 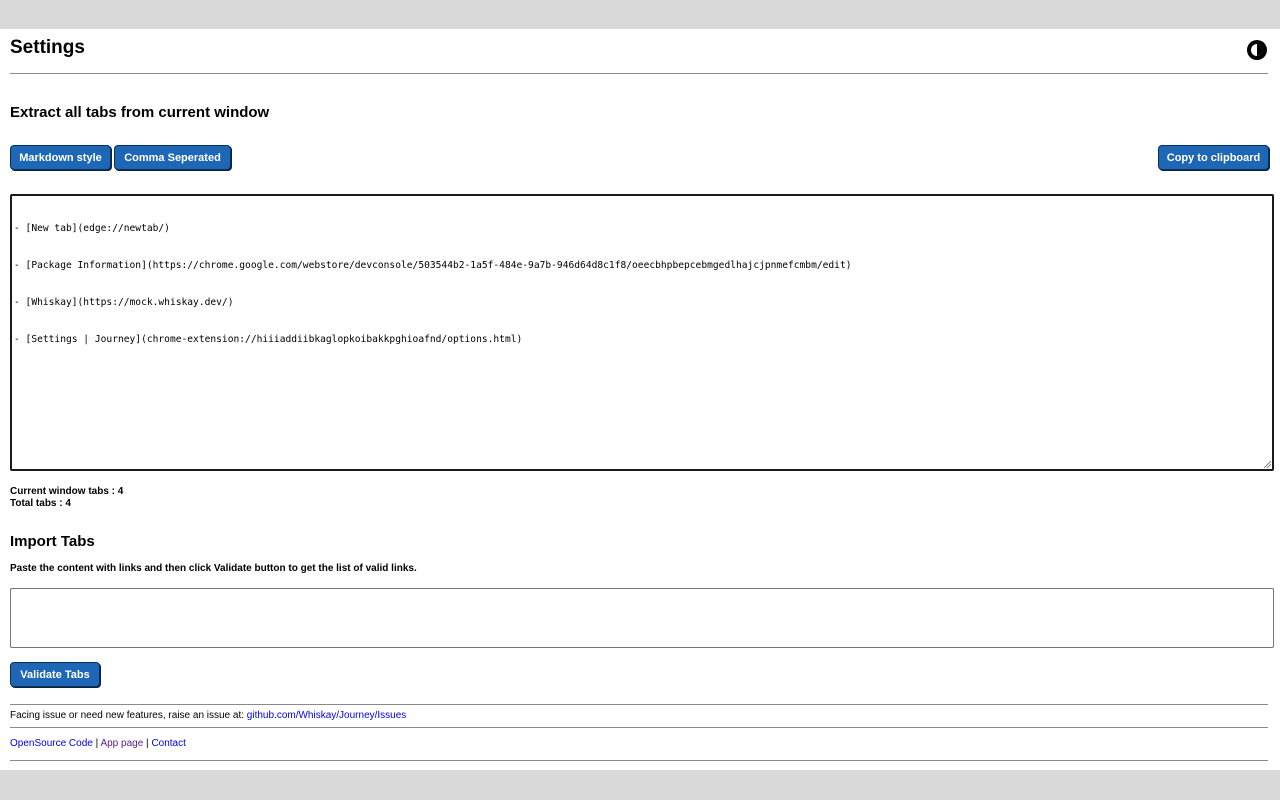 I want to click on import-heading: Import Tabs, so click(x=52, y=541).